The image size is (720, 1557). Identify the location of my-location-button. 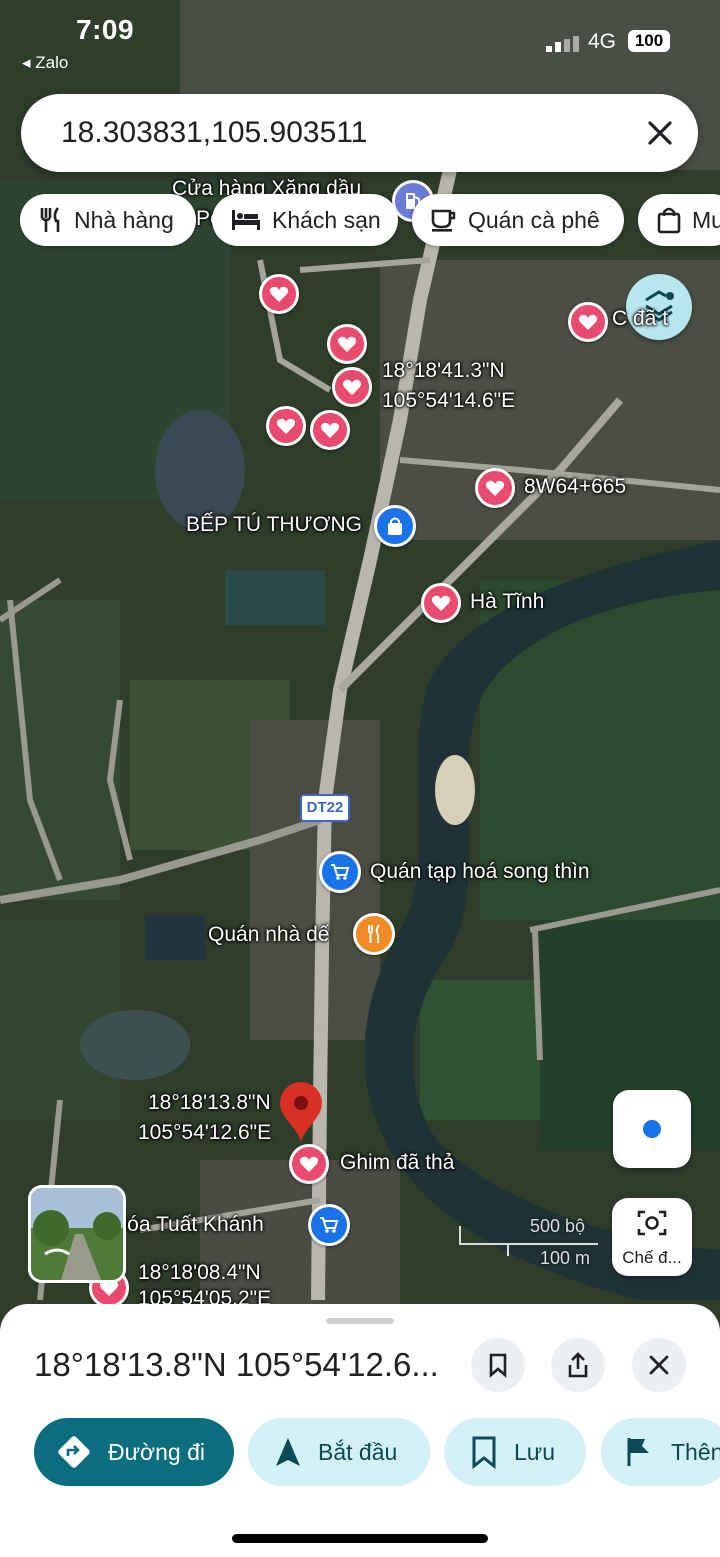
(652, 1129).